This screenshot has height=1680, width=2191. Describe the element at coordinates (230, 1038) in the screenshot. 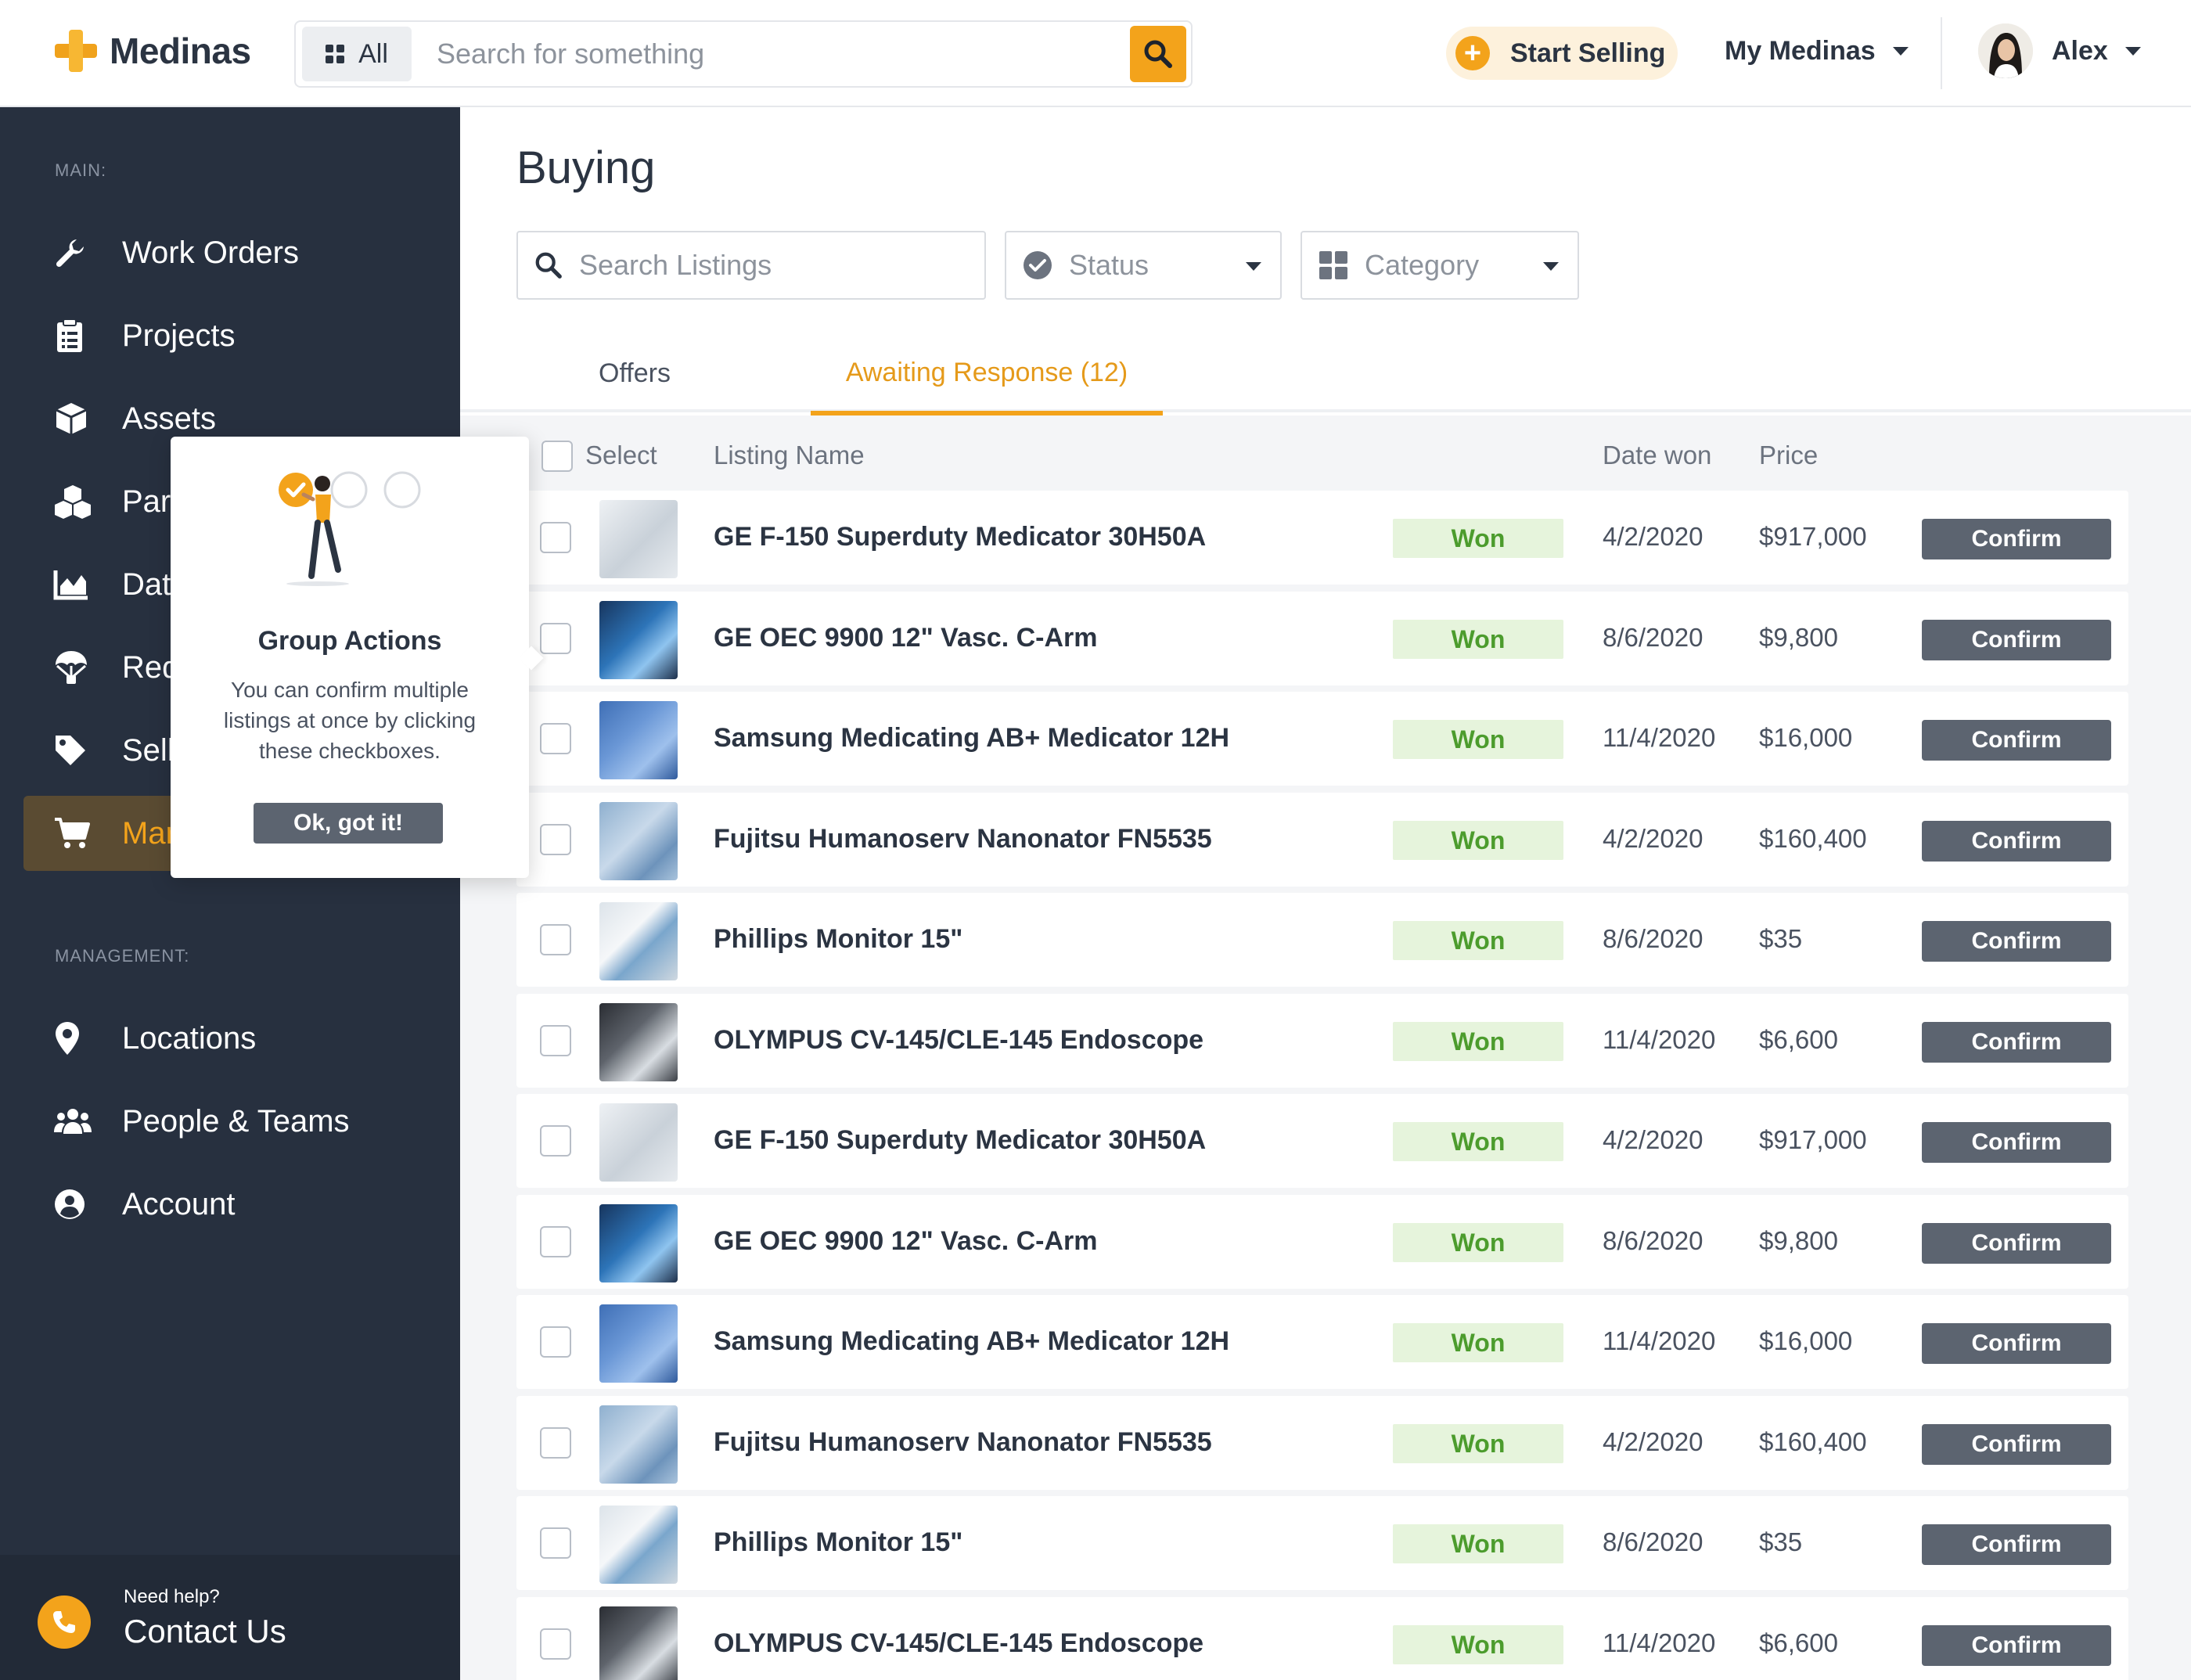

I see `sidebar-item-locations: Locations` at that location.